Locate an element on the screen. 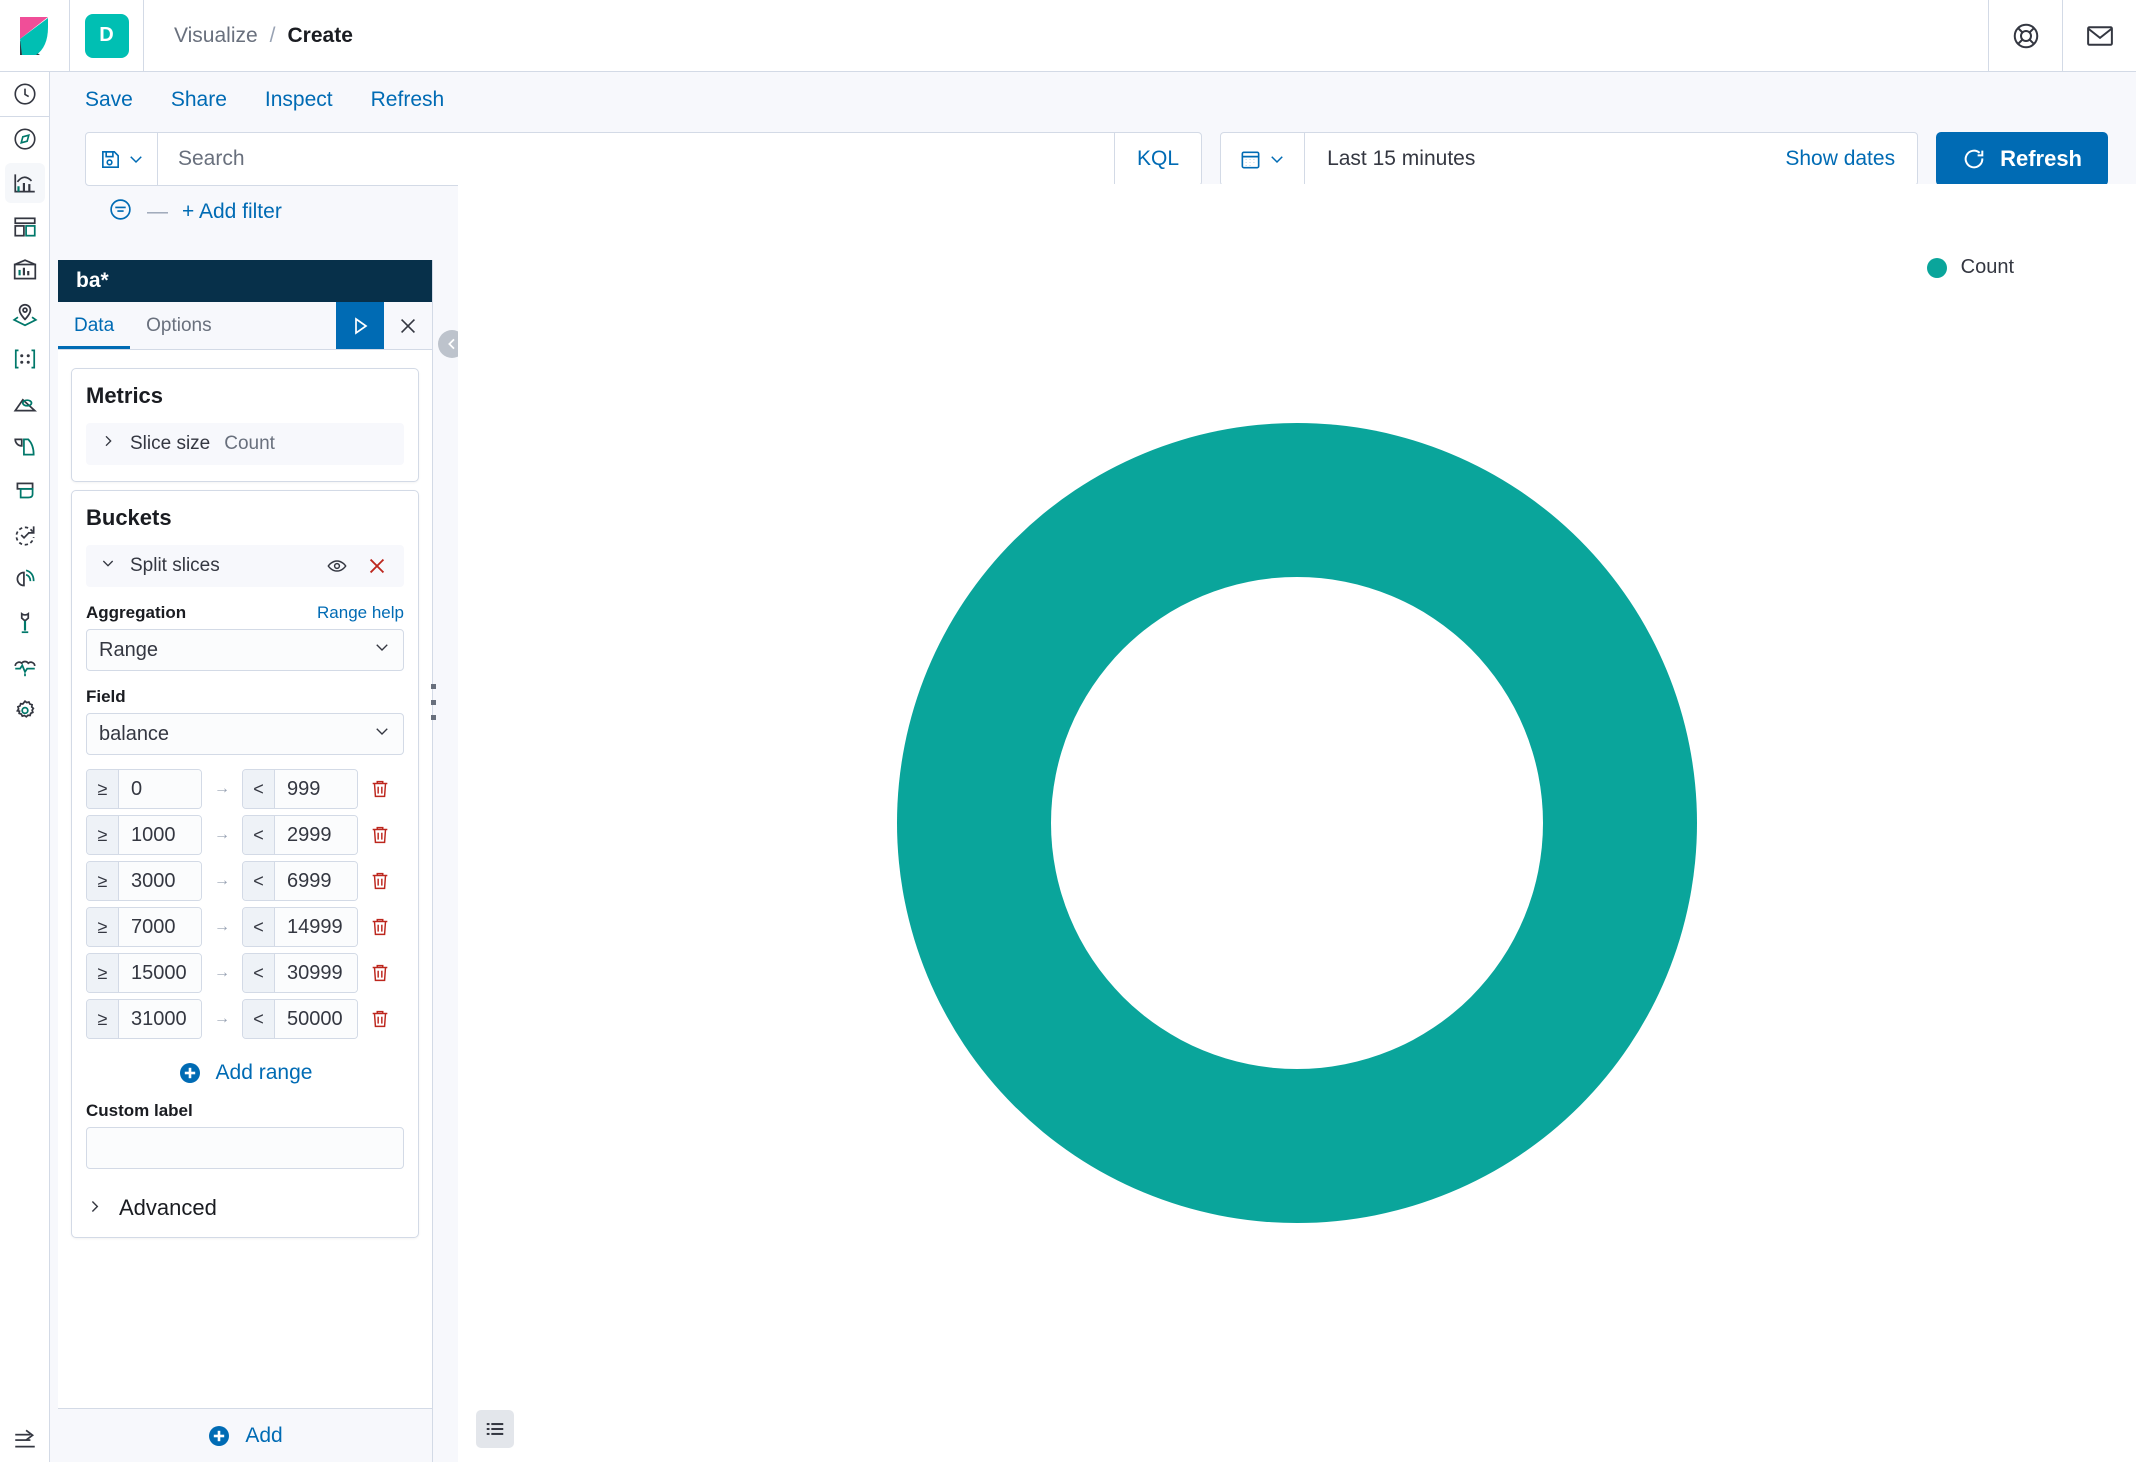  range-from-group: ≥ 3000 is located at coordinates (144, 881).